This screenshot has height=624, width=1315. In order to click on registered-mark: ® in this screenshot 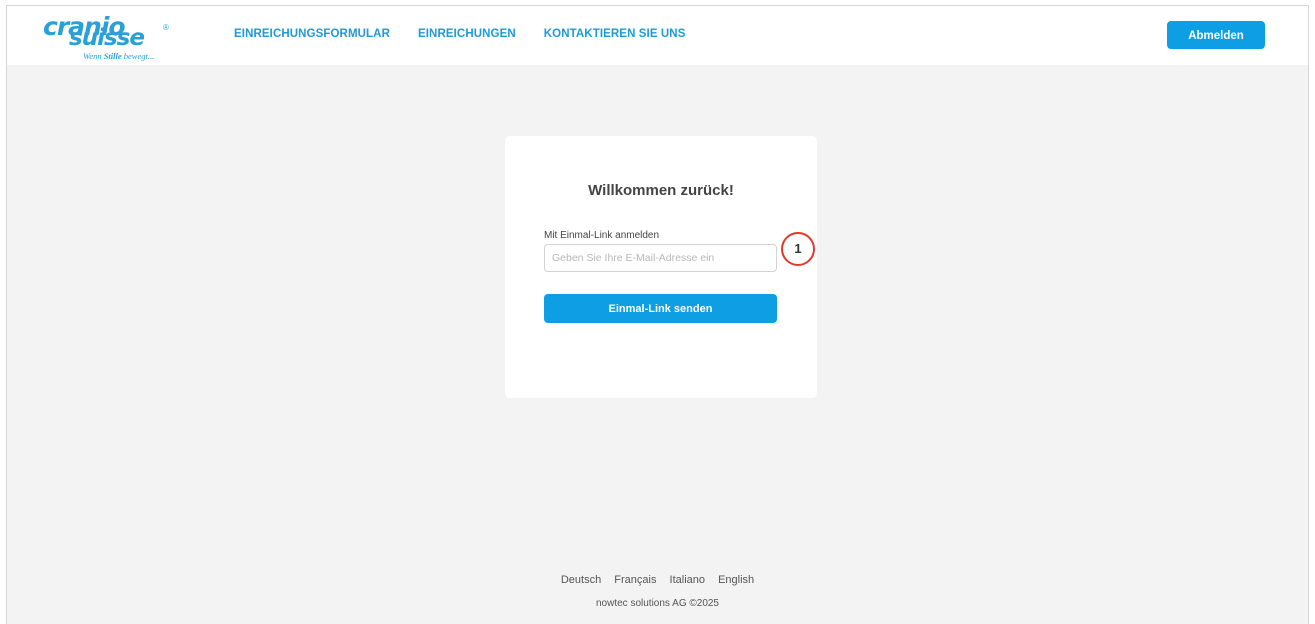, I will do `click(166, 27)`.